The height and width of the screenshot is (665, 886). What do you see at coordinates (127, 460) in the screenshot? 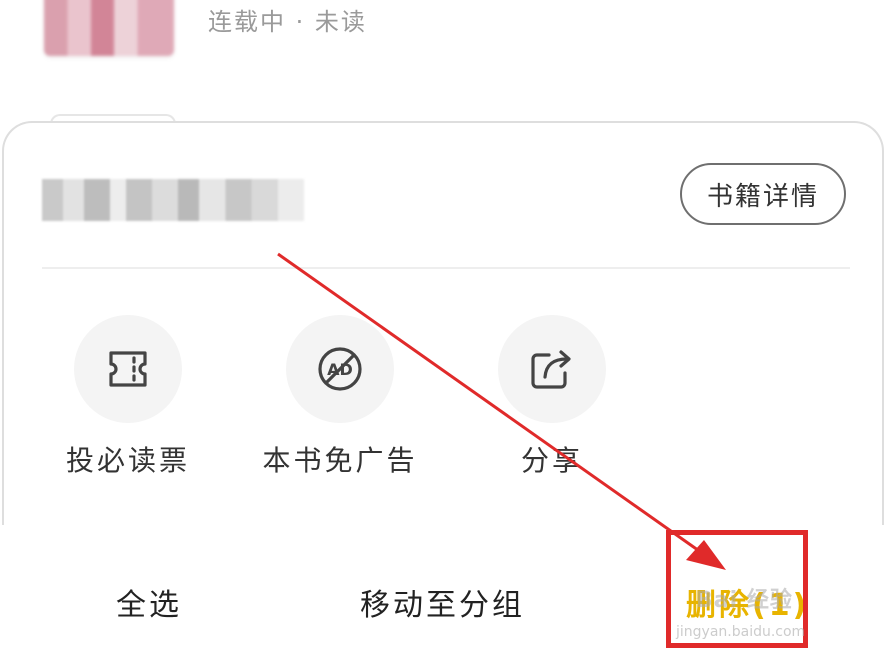
I see `vote-ticket-label: 投必读票` at bounding box center [127, 460].